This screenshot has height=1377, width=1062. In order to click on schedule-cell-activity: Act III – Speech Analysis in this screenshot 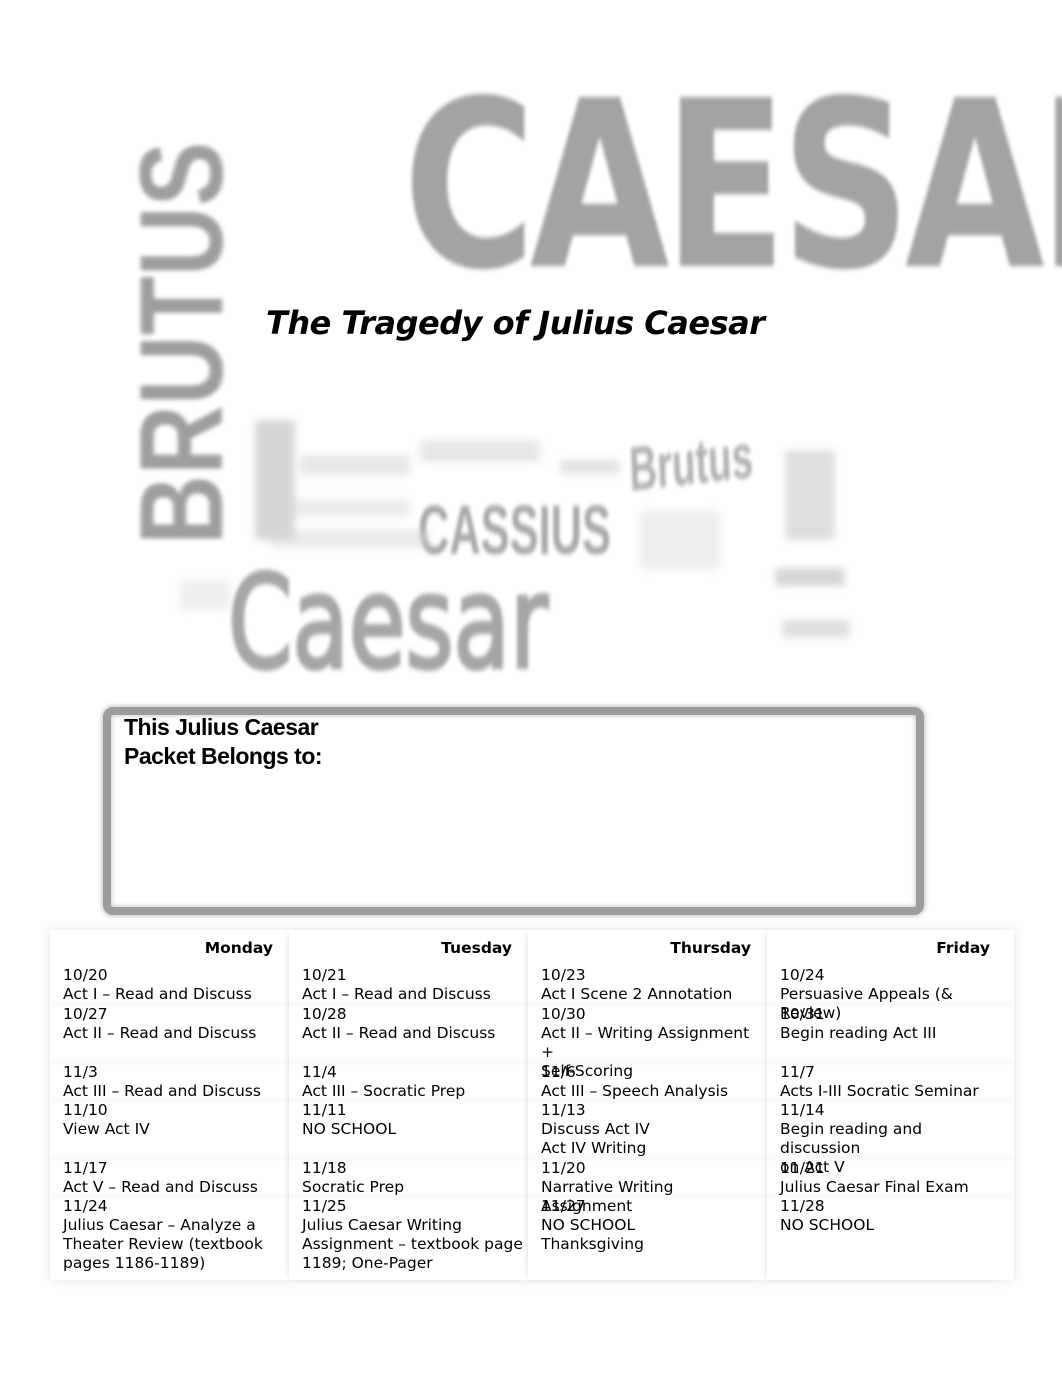, I will do `click(635, 1091)`.